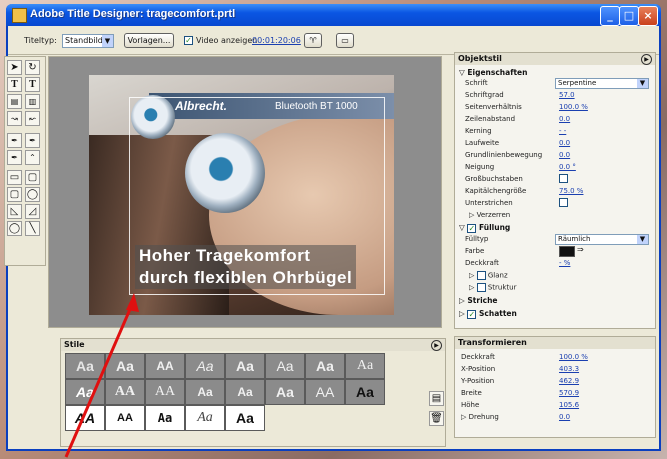 Image resolution: width=667 pixels, height=459 pixels. I want to click on annotation-arrow, so click(101, 375).